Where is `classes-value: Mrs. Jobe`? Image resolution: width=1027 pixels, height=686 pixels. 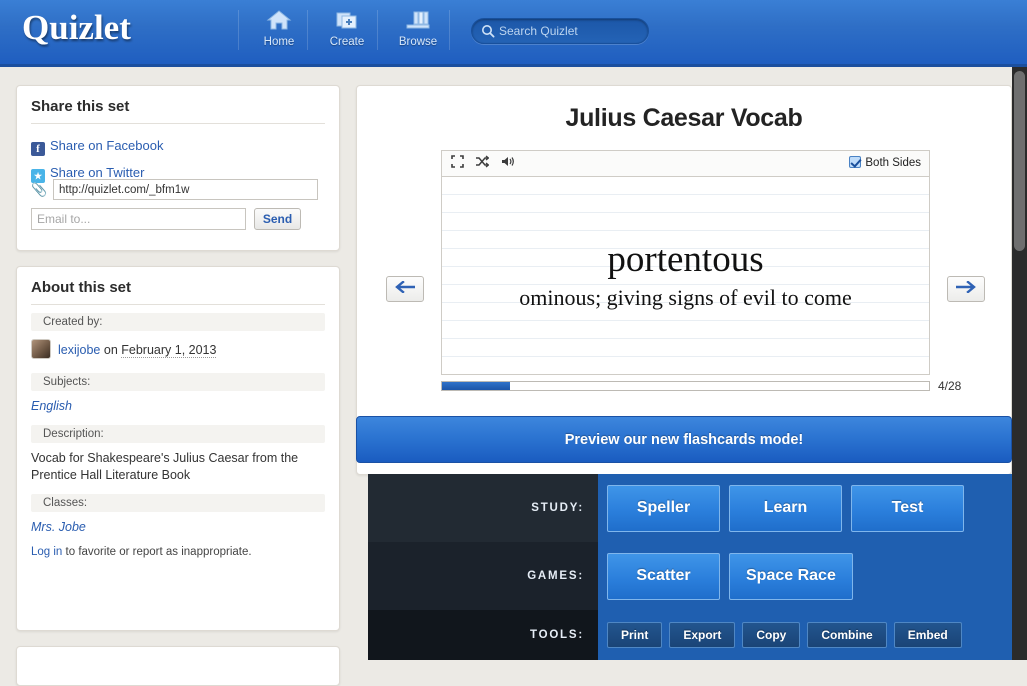 classes-value: Mrs. Jobe is located at coordinates (178, 527).